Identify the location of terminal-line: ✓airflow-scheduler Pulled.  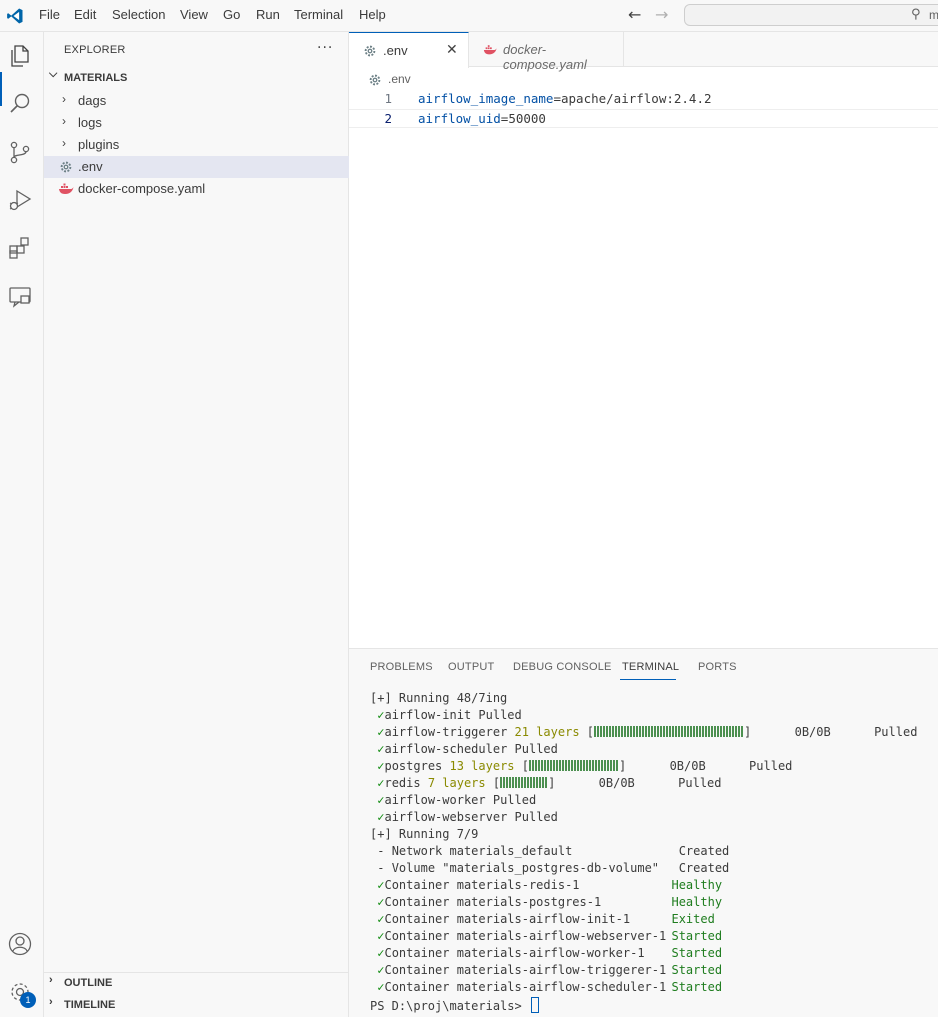
(464, 750).